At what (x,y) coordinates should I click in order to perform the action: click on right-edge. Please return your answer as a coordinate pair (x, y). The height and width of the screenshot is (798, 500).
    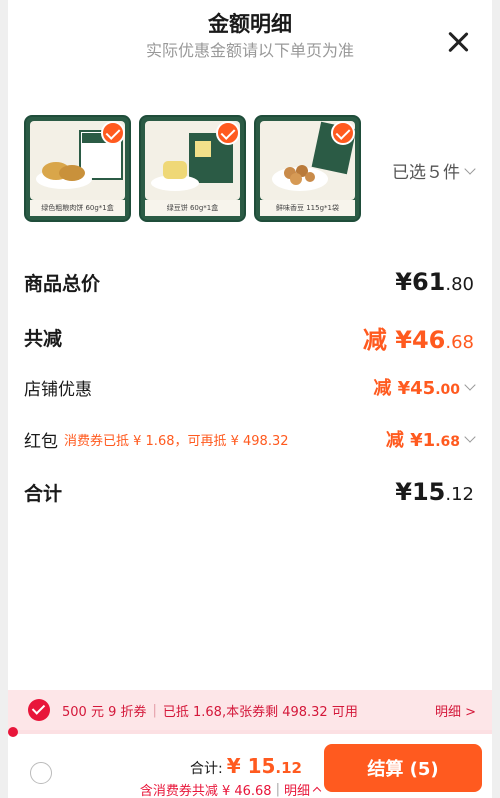
    Looking at the image, I should click on (496, 399).